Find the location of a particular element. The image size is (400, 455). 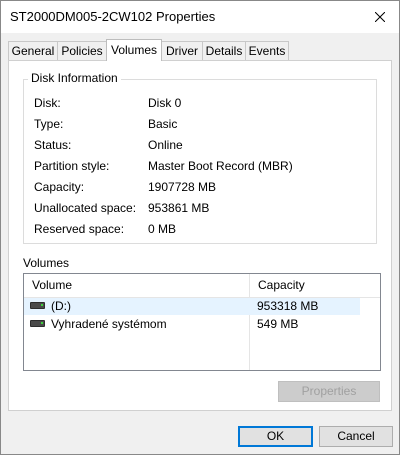

list-header: Volume Capacity is located at coordinates (202, 286).